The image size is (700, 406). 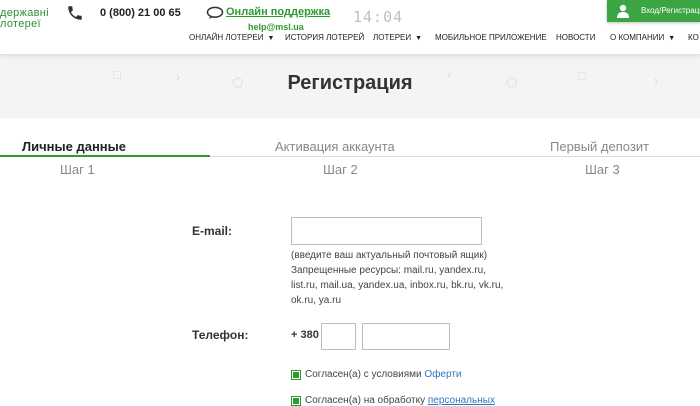 What do you see at coordinates (140, 13) in the screenshot?
I see `hotline-number: 0 (800) 21 00 65` at bounding box center [140, 13].